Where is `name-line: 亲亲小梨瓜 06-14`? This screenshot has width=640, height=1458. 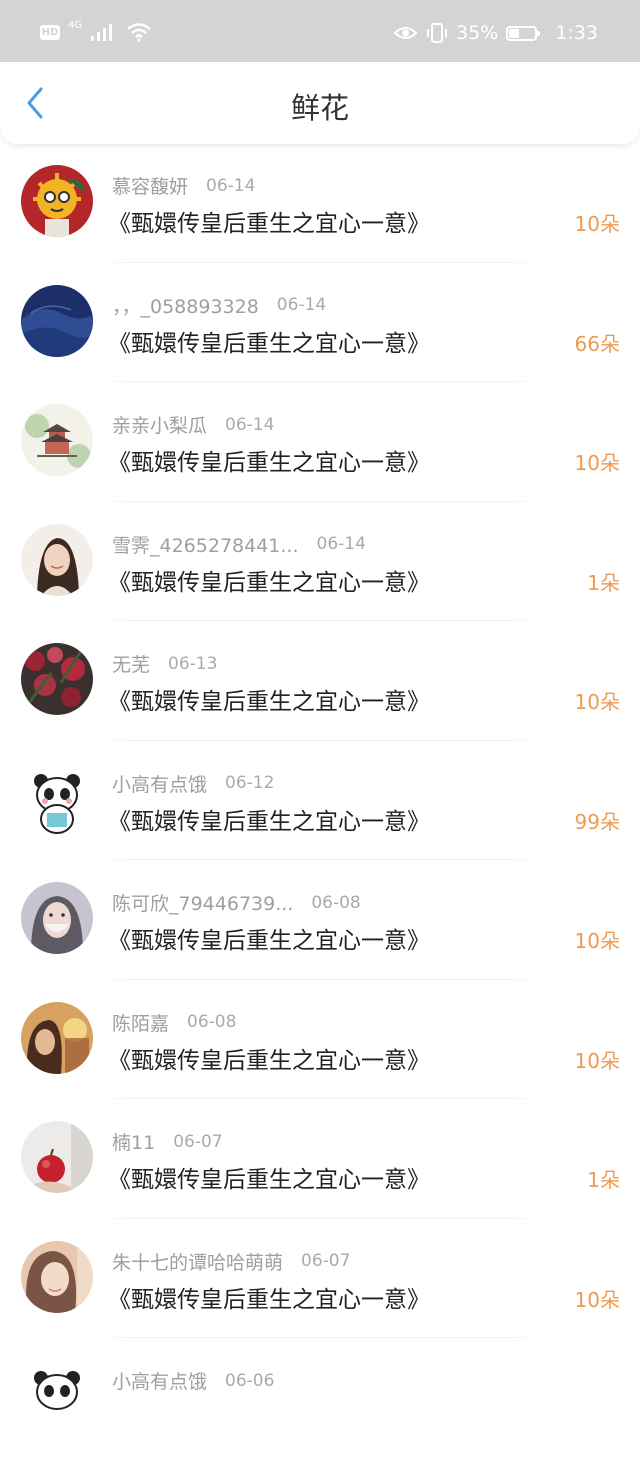
name-line: 亲亲小梨瓜 06-14 is located at coordinates (193, 424).